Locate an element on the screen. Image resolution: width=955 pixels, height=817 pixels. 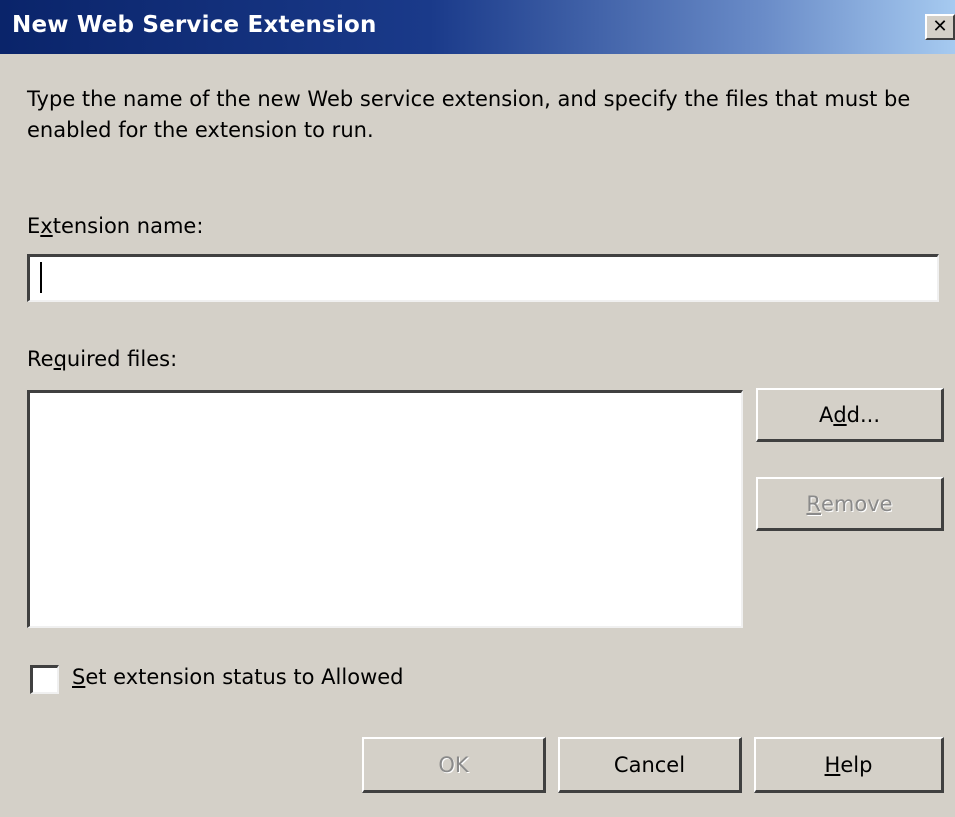
cancel-button: Cancel is located at coordinates (650, 765).